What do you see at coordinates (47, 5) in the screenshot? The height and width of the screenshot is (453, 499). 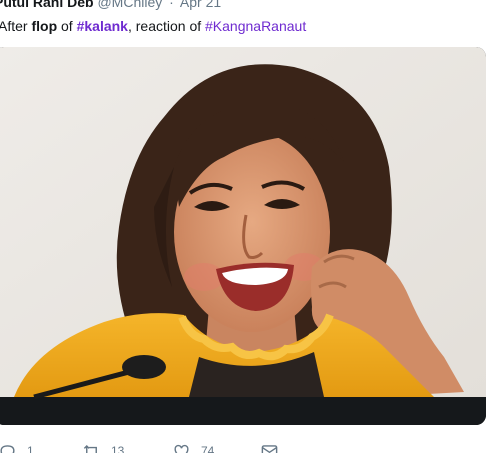 I see `author-name: Putul Rani Deb` at bounding box center [47, 5].